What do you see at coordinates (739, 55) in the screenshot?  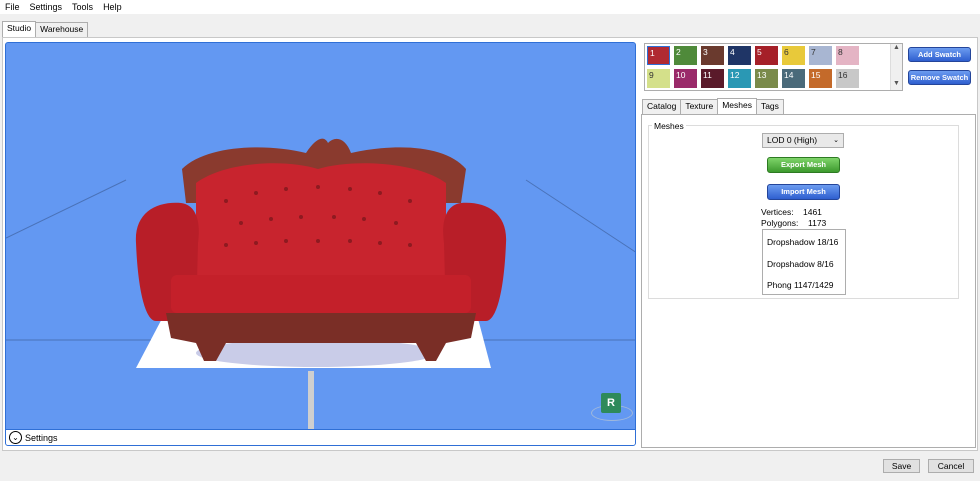 I see `swatch: 4` at bounding box center [739, 55].